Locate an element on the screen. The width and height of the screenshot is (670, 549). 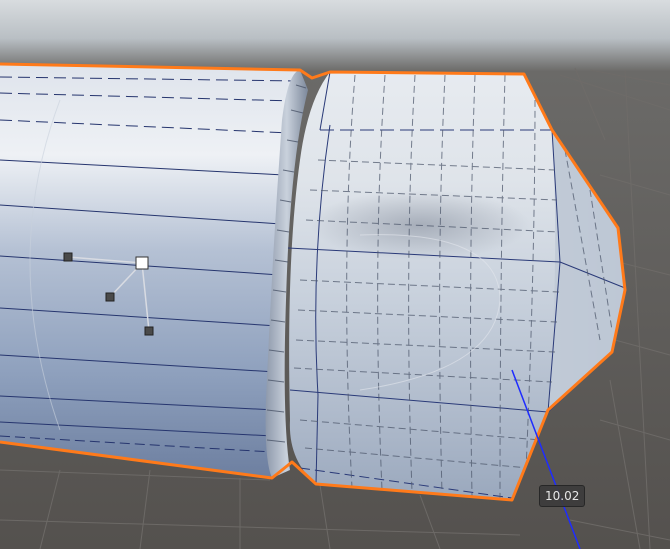
pivot-handle-icon is located at coordinates (142, 263).